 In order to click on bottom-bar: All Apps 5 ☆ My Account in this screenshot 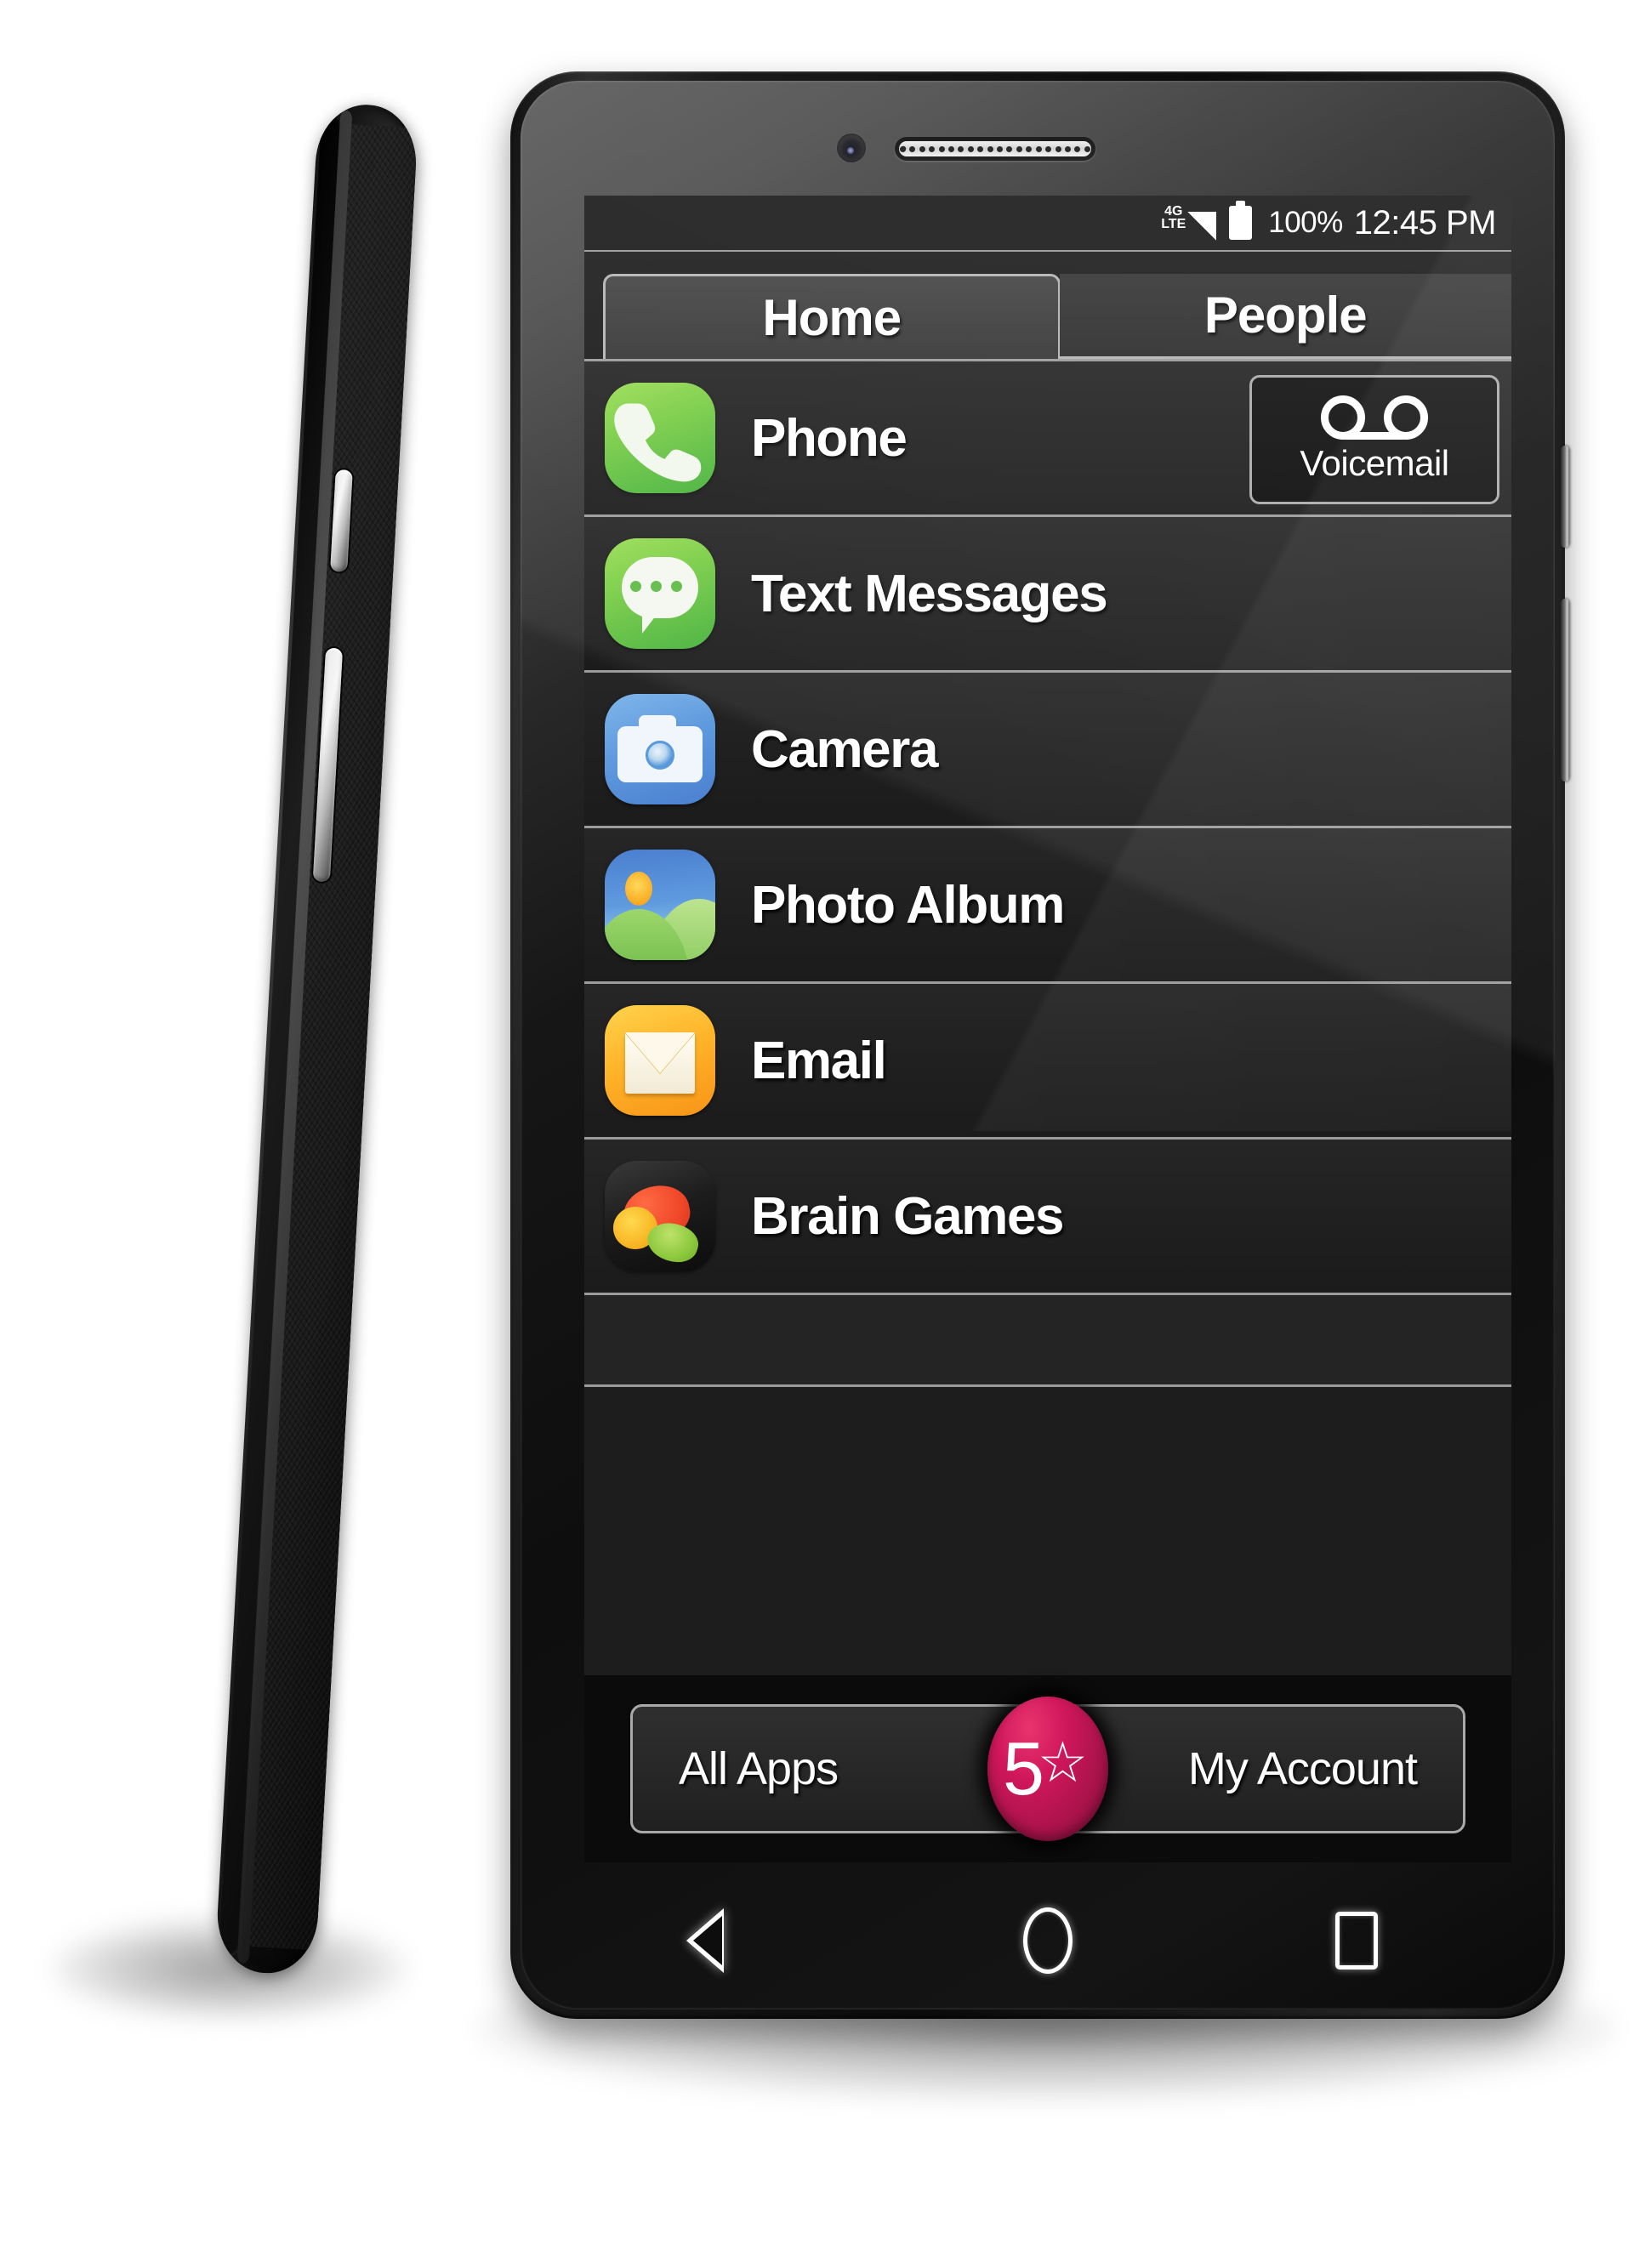, I will do `click(1047, 1769)`.